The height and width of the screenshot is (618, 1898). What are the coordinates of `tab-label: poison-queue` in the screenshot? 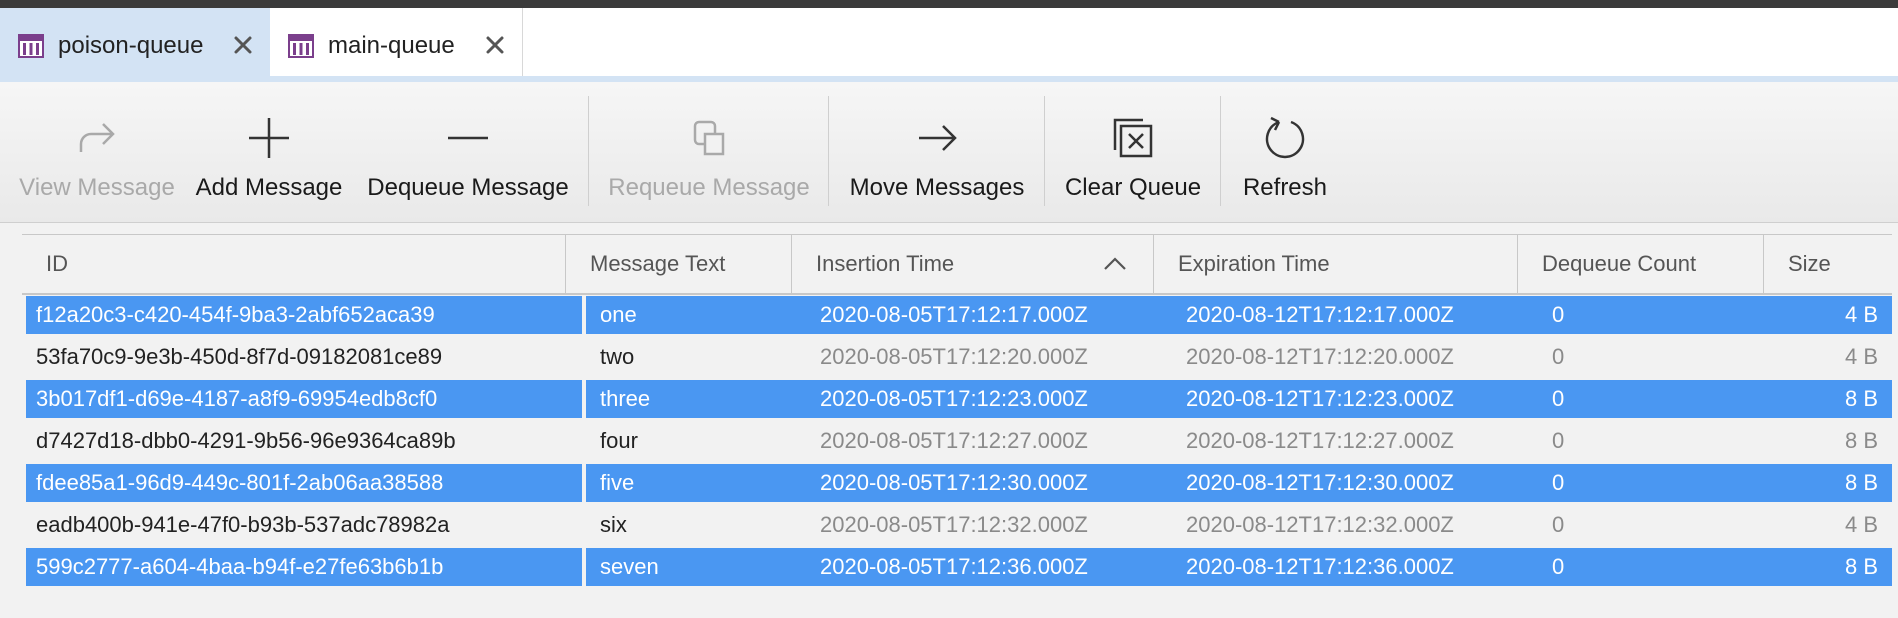 It's located at (131, 45).